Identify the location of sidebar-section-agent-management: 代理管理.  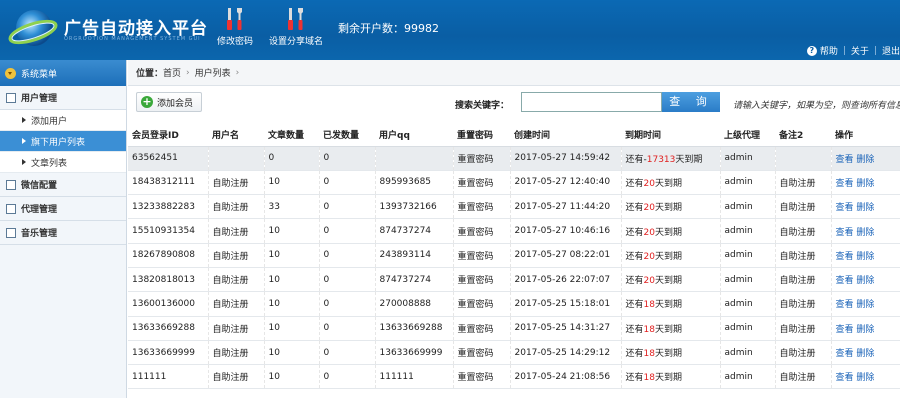
(63, 209).